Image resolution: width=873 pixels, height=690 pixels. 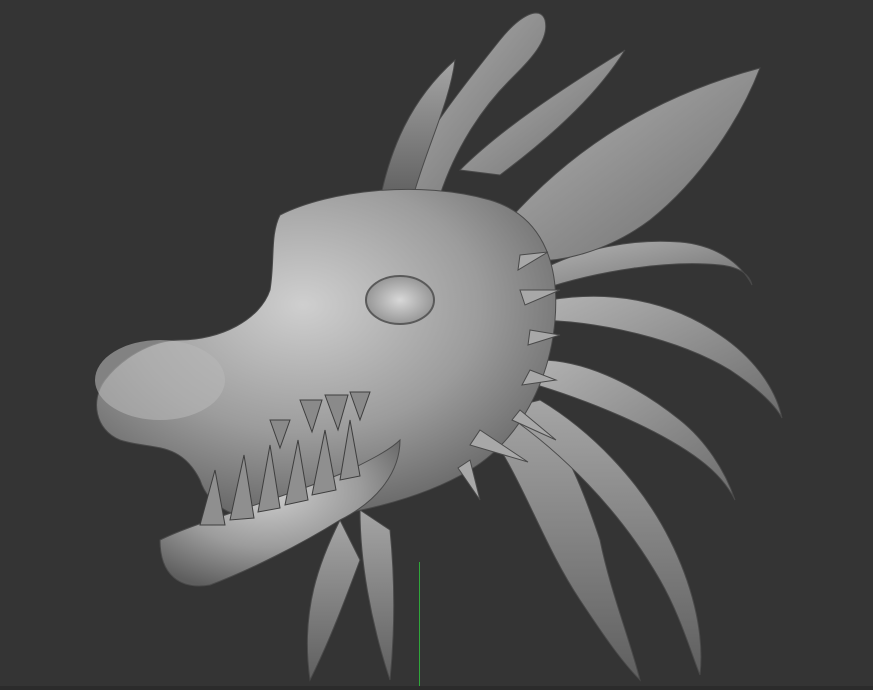 What do you see at coordinates (160, 380) in the screenshot?
I see `snout` at bounding box center [160, 380].